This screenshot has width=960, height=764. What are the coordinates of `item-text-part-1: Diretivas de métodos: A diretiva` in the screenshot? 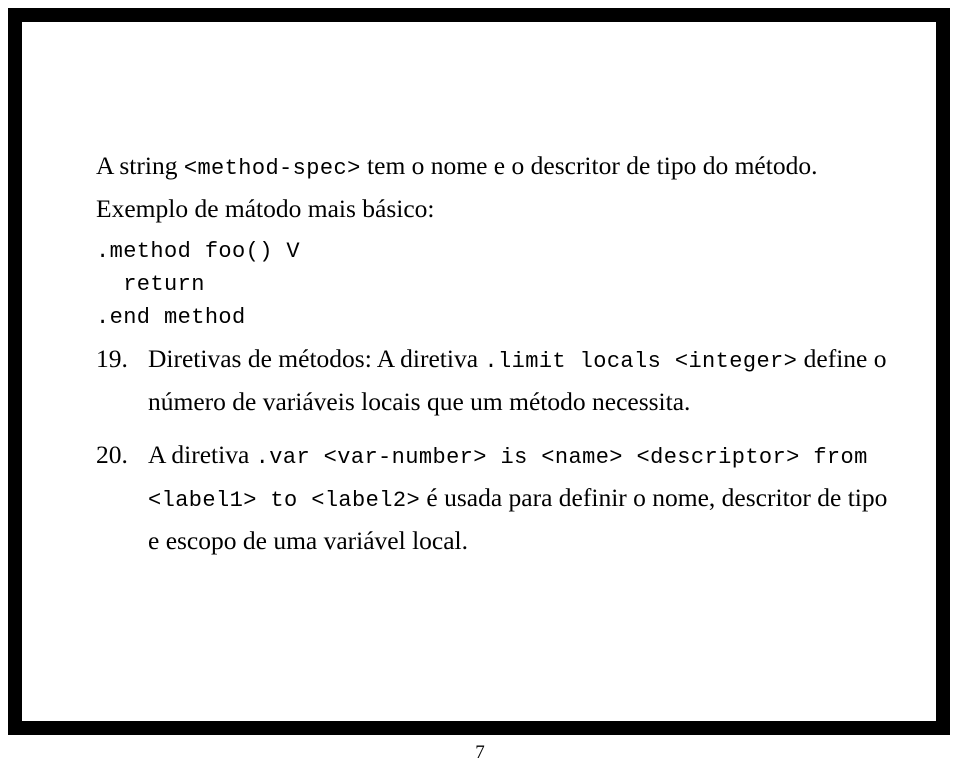 It's located at (316, 358).